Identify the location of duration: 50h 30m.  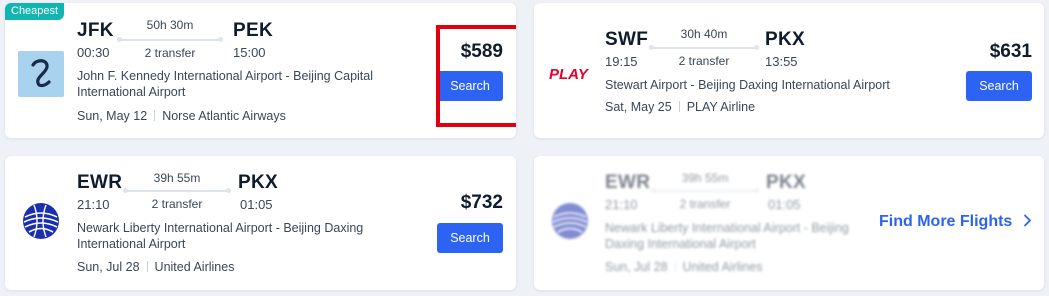
(170, 25).